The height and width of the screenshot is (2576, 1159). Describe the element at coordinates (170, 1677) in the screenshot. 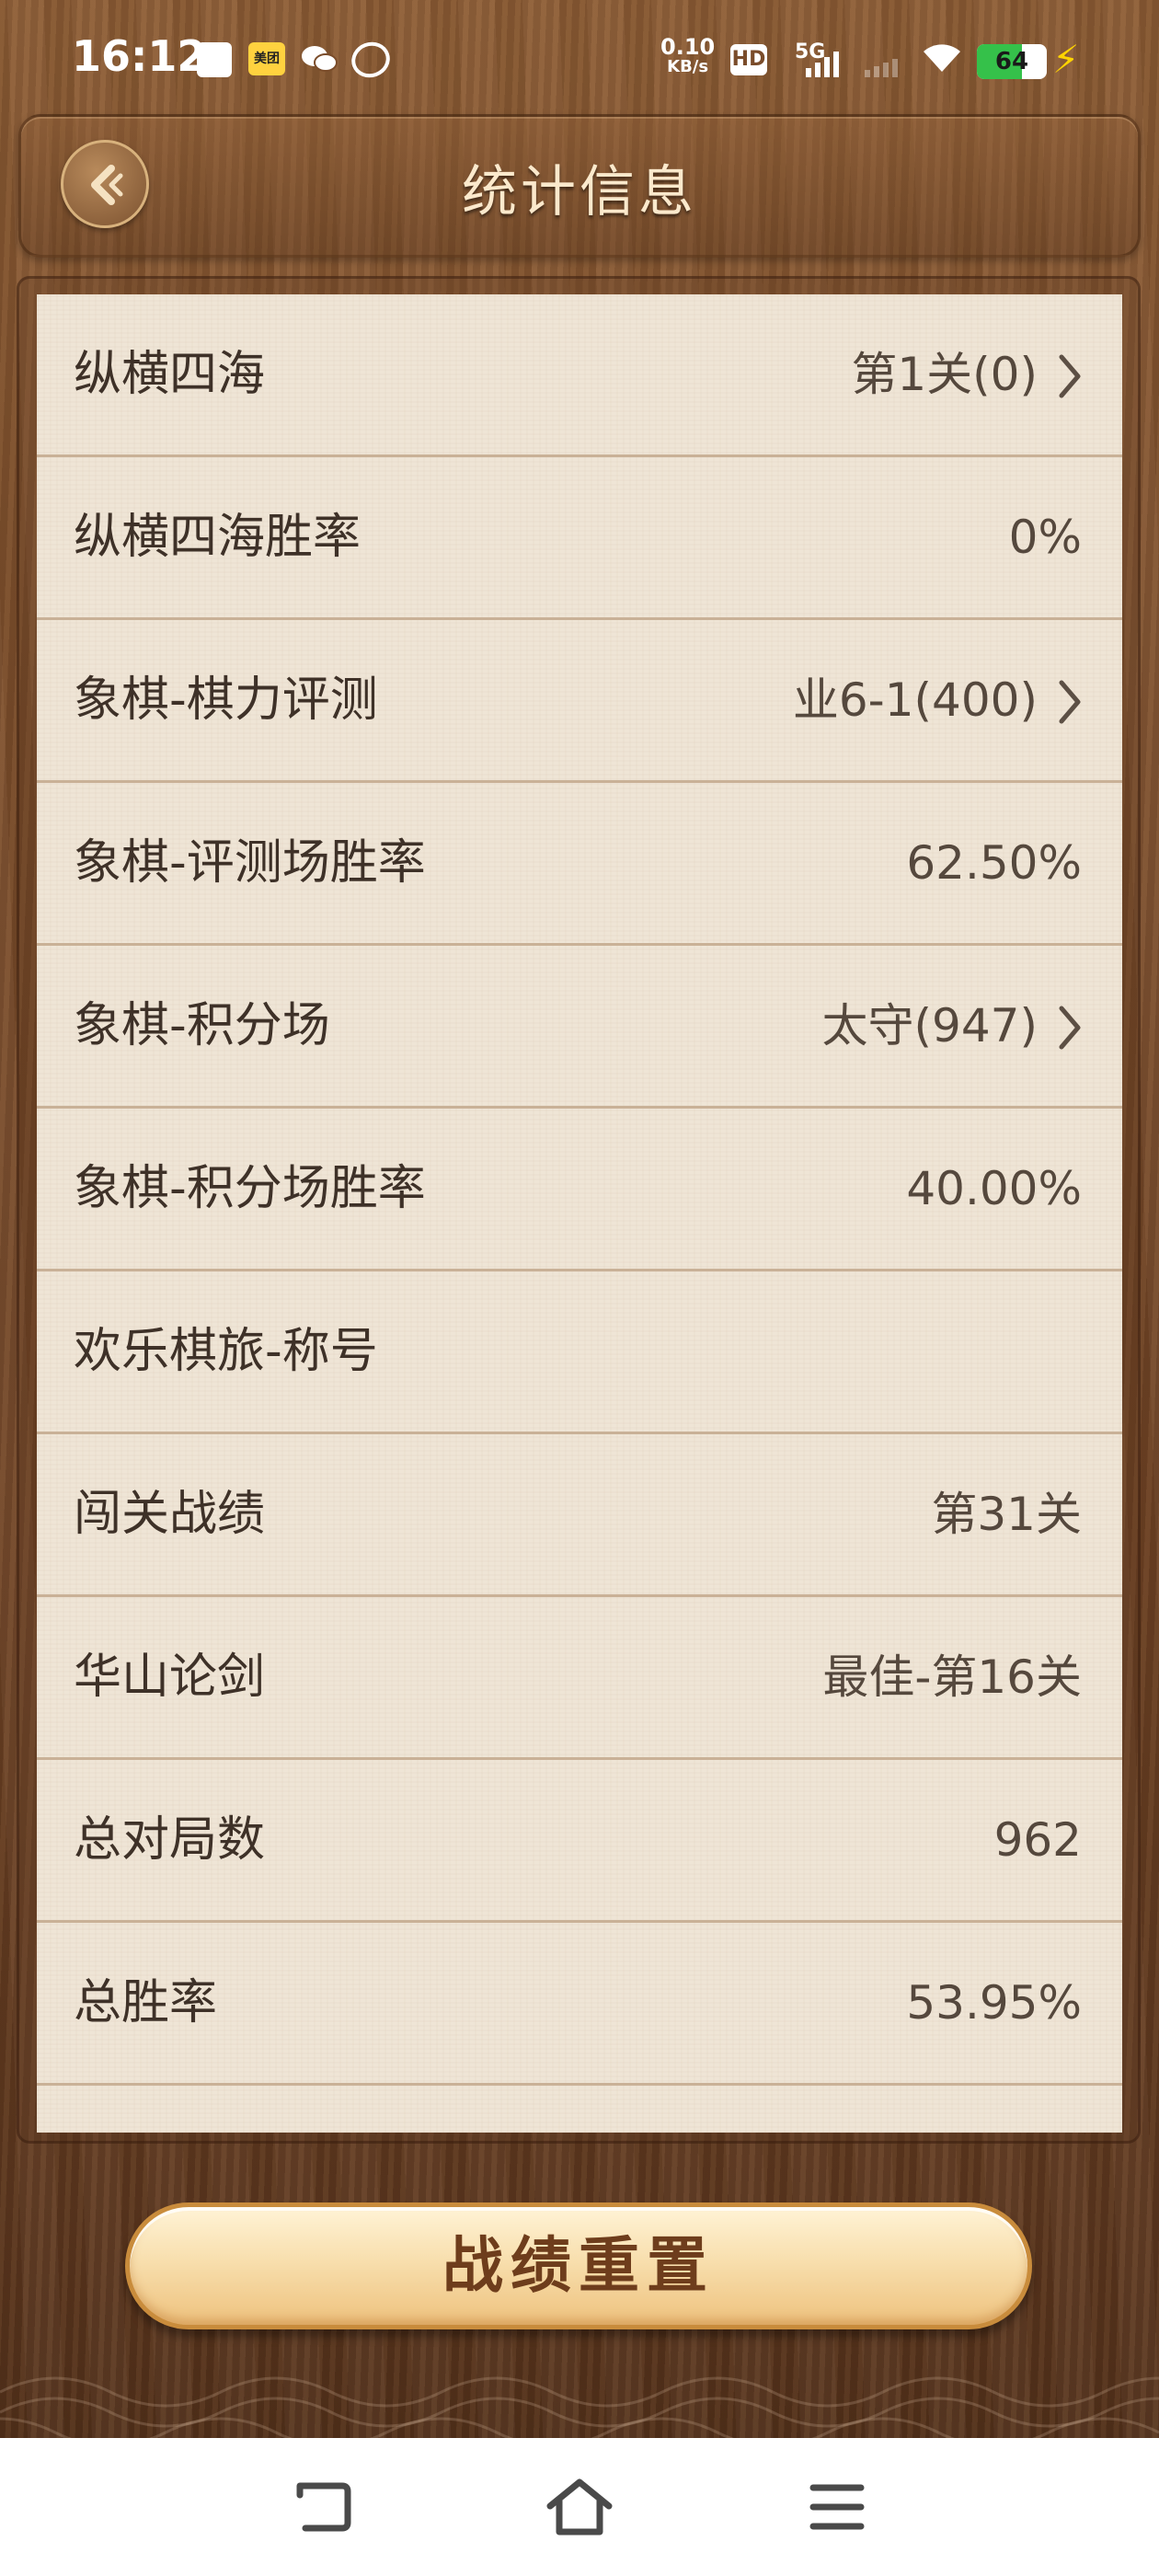

I see `stat-label: 华山论剑` at that location.